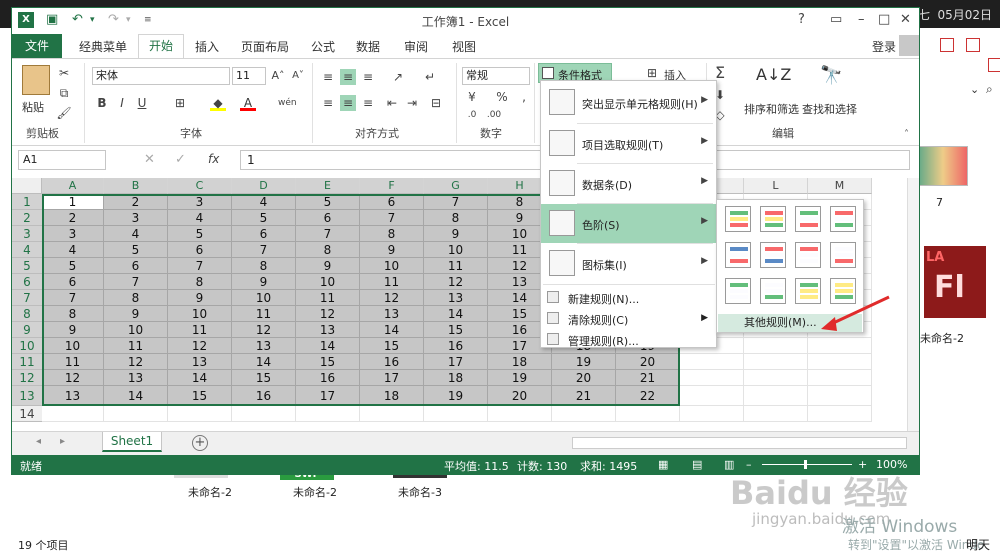 The image size is (1000, 556). What do you see at coordinates (829, 109) in the screenshot?
I see `find-select-button: 查找和选择` at bounding box center [829, 109].